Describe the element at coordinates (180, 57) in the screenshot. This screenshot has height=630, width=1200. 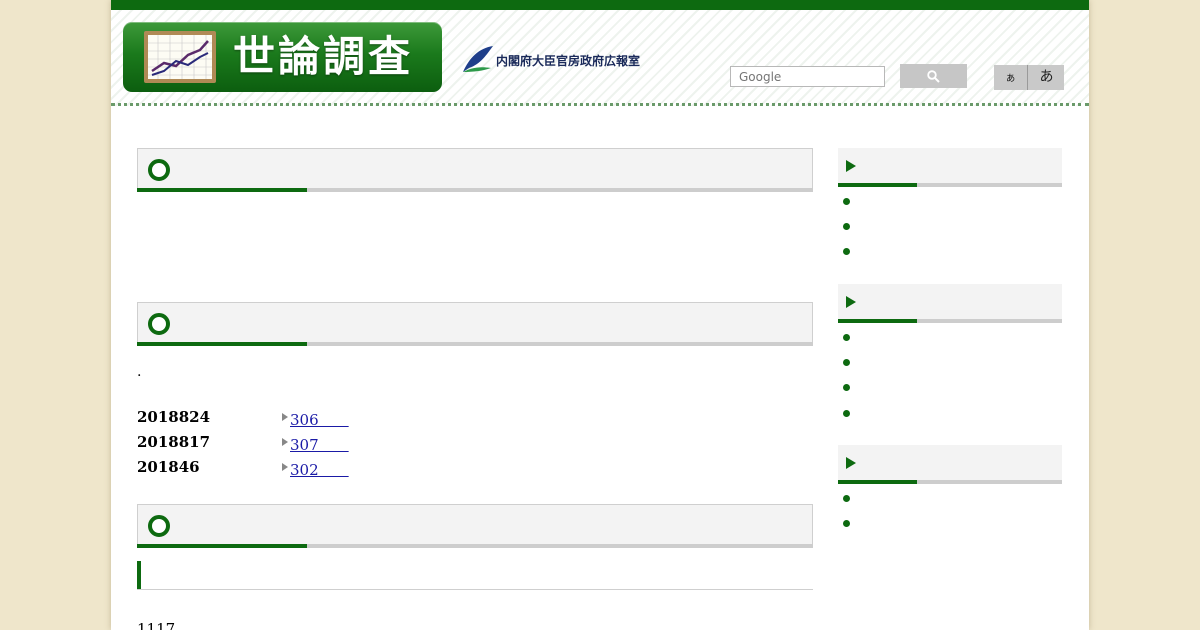
I see `chart-icon` at that location.